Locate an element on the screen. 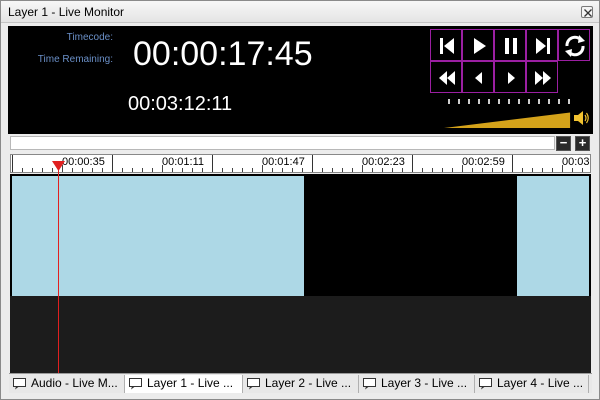  ruler-label: 00:02:59 is located at coordinates (483, 162).